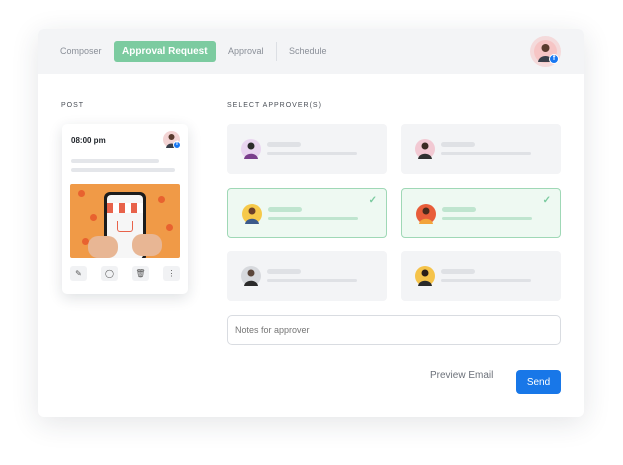 The width and height of the screenshot is (623, 465). I want to click on post-time: 08:00 pm, so click(88, 140).